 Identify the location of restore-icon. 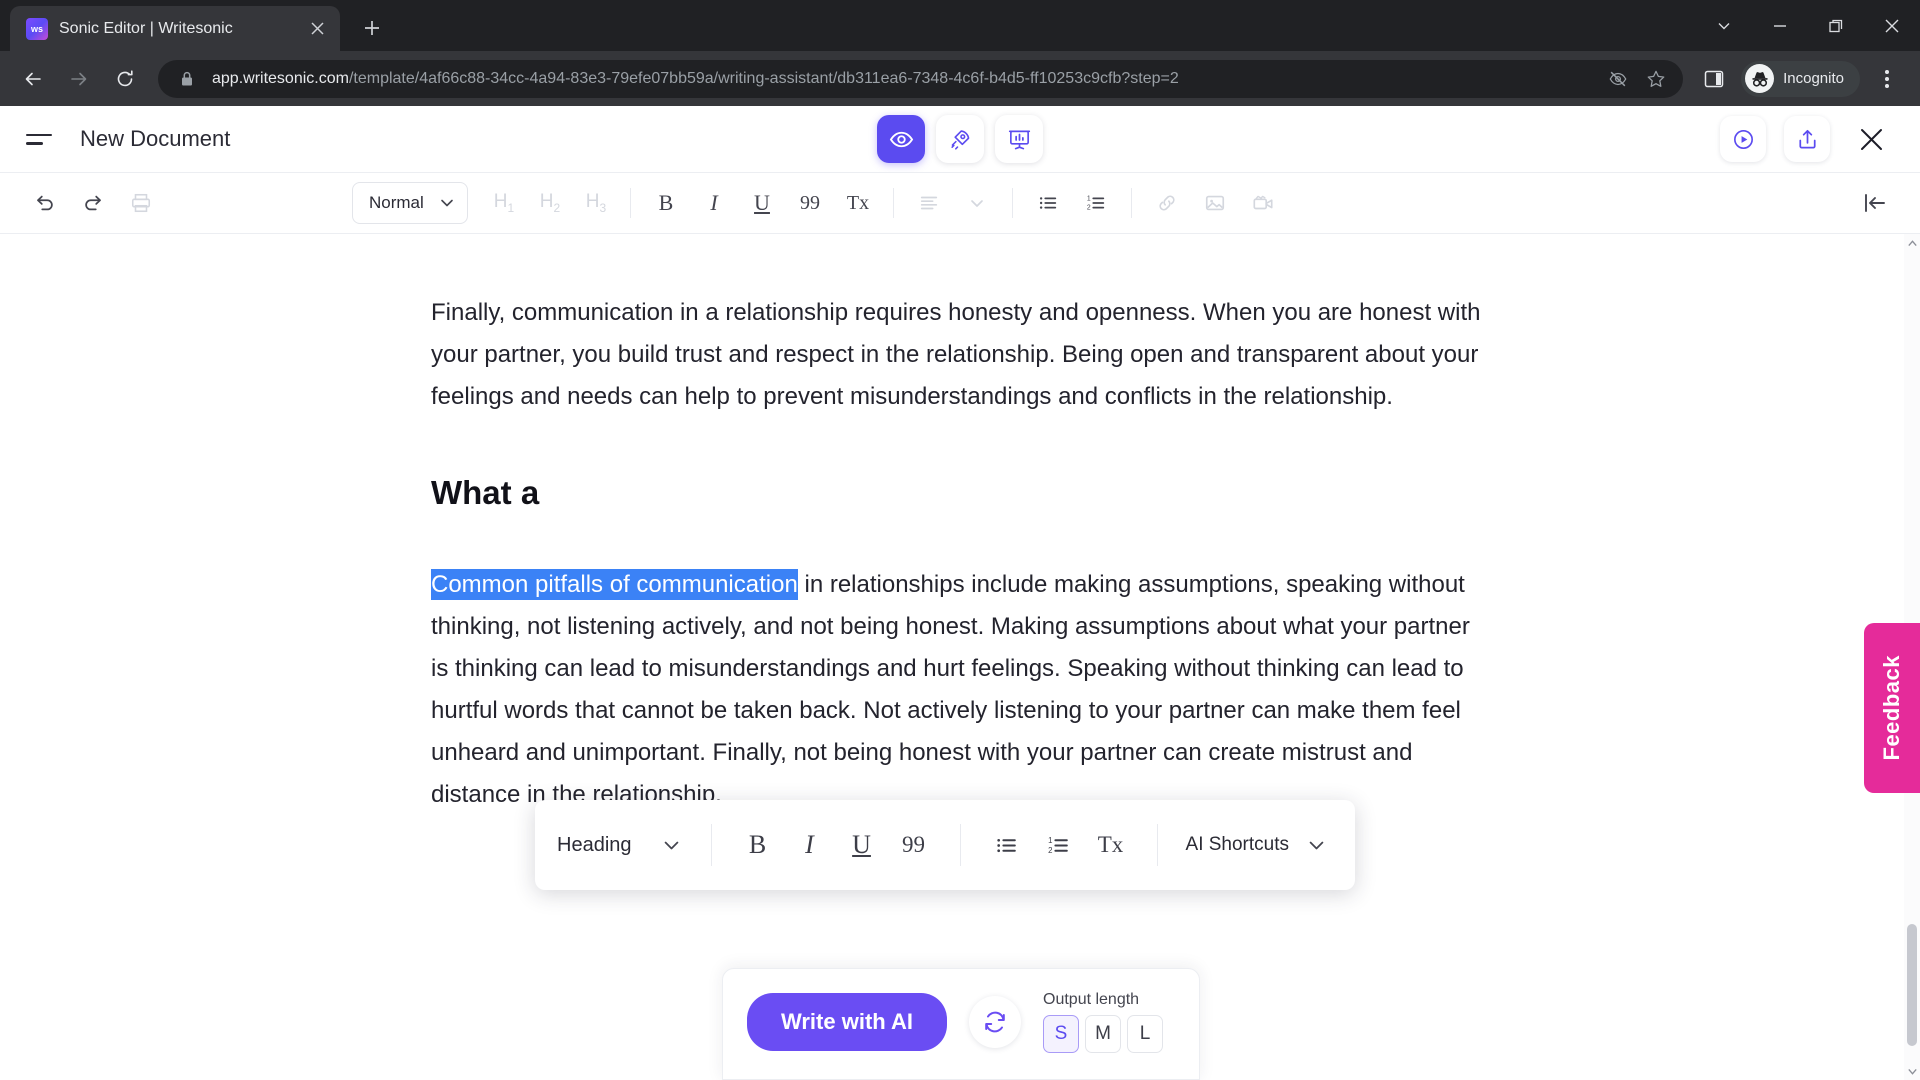
(1836, 25).